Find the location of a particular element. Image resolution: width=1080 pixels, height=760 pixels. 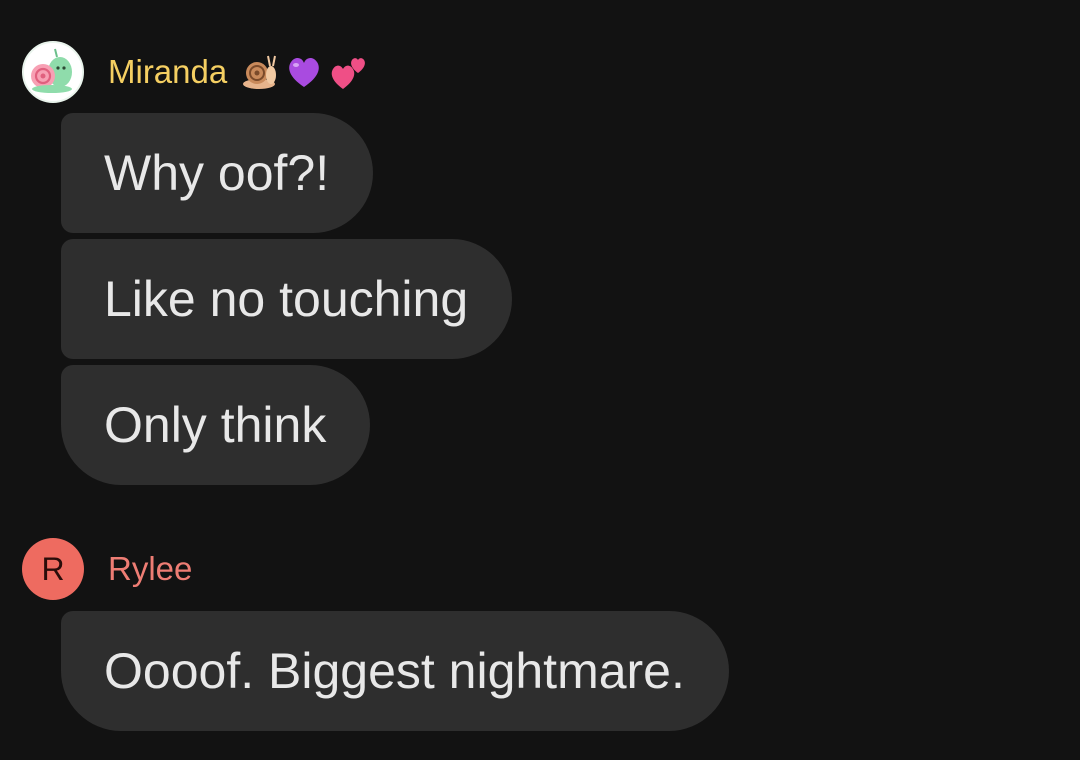

snail-avatar-icon is located at coordinates (53, 72).